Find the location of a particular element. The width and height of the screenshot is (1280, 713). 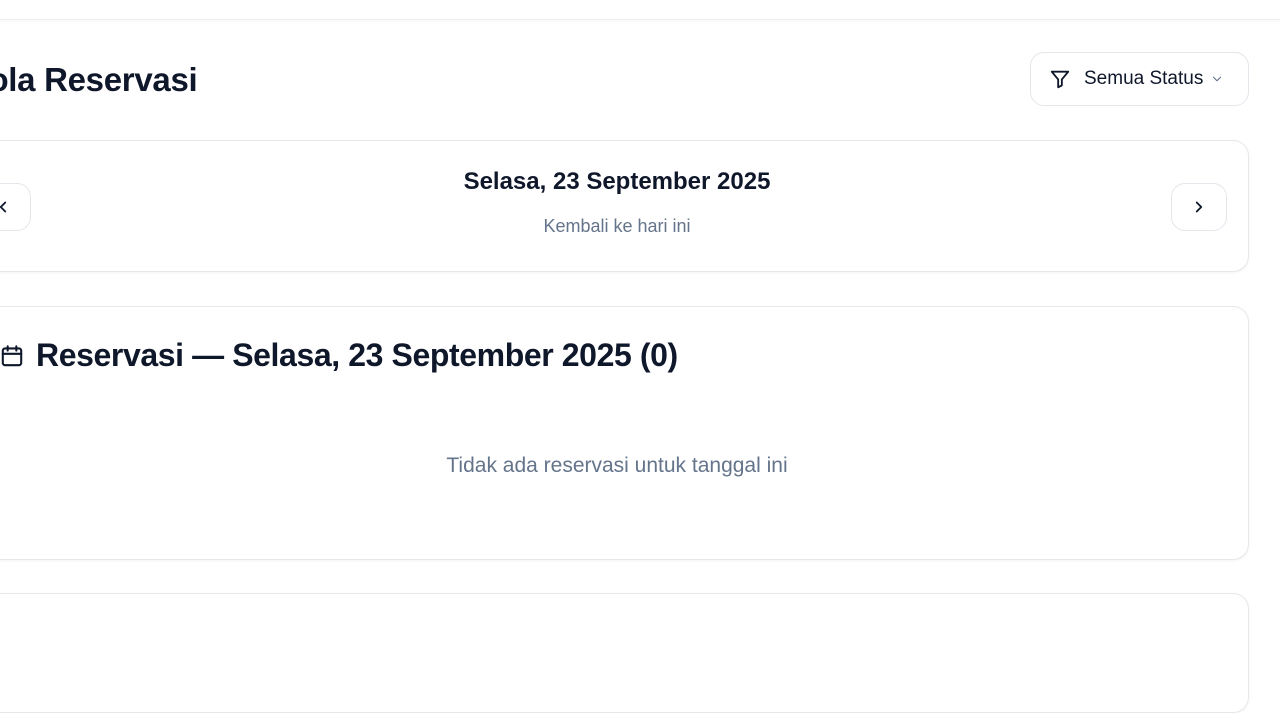

status-filter-dropdown: Semua Status is located at coordinates (1139, 79).